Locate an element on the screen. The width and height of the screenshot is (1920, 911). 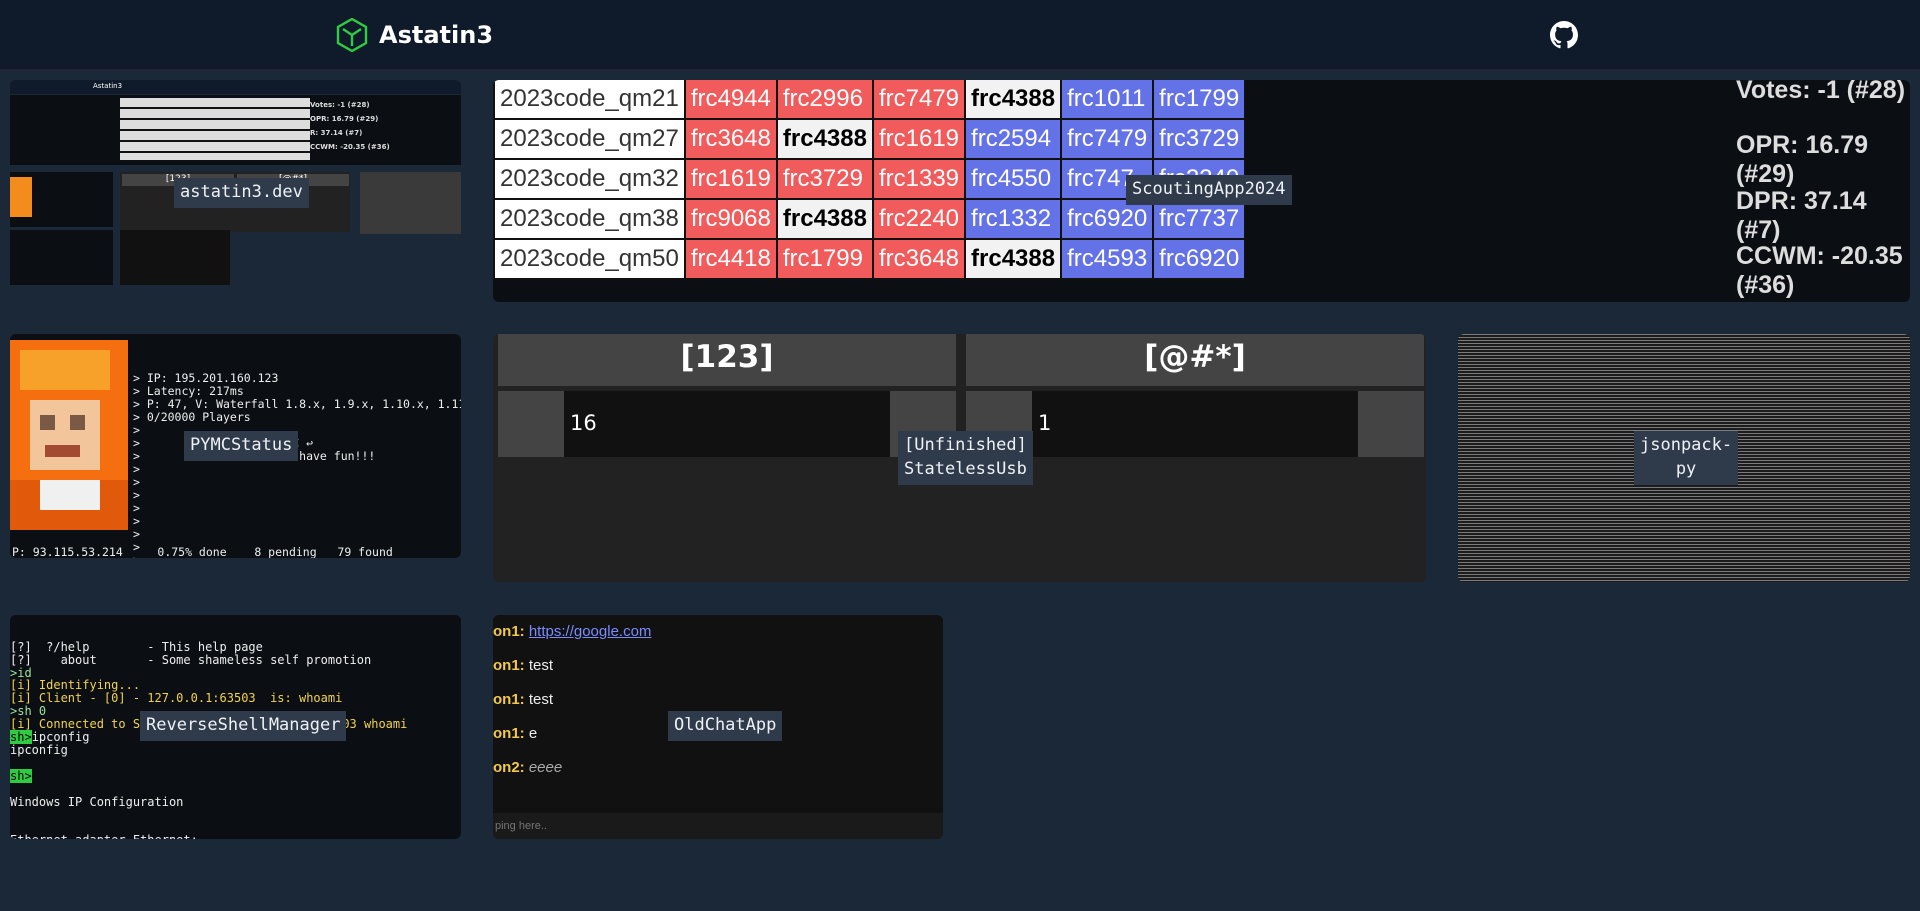
col1-row: 16 is located at coordinates (727, 424).